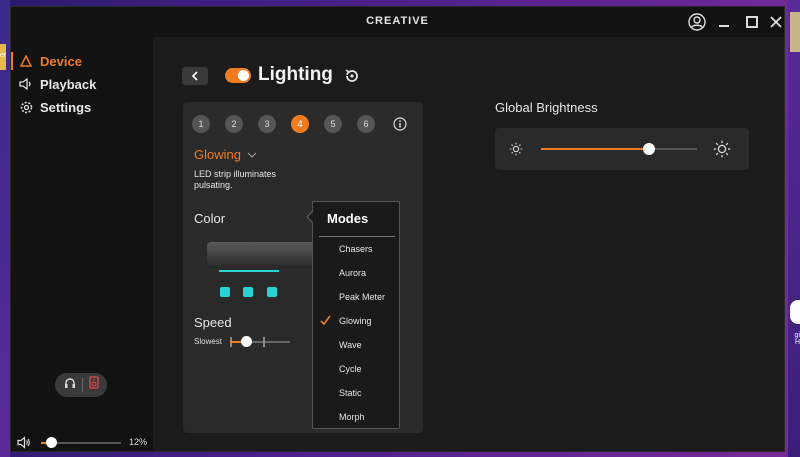 The image size is (800, 457). Describe the element at coordinates (333, 124) in the screenshot. I see `zone-button-5: 5` at that location.